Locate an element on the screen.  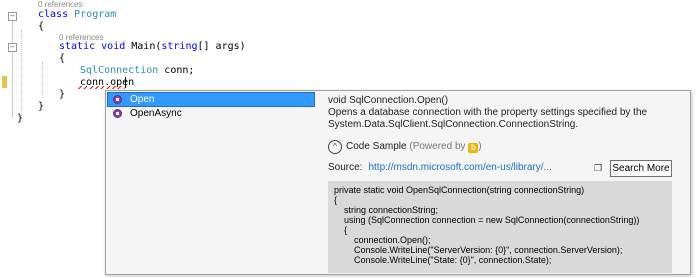
text-caret is located at coordinates (125, 82).